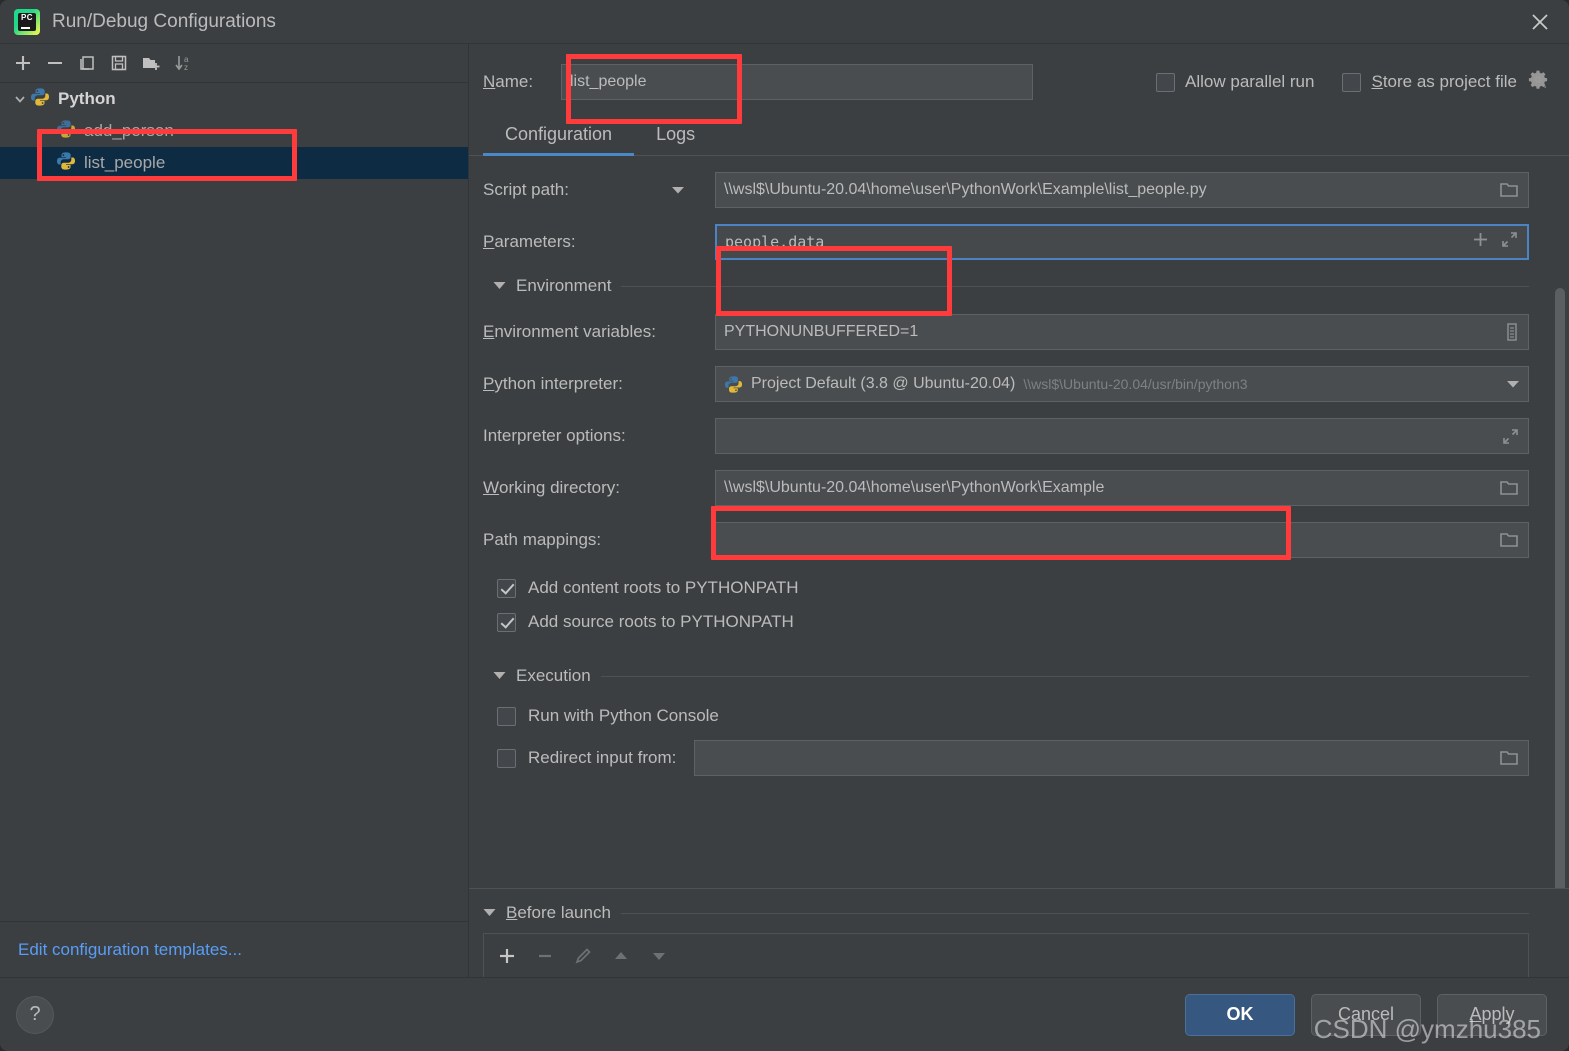  What do you see at coordinates (583, 956) in the screenshot?
I see `before-launch-edit-button` at bounding box center [583, 956].